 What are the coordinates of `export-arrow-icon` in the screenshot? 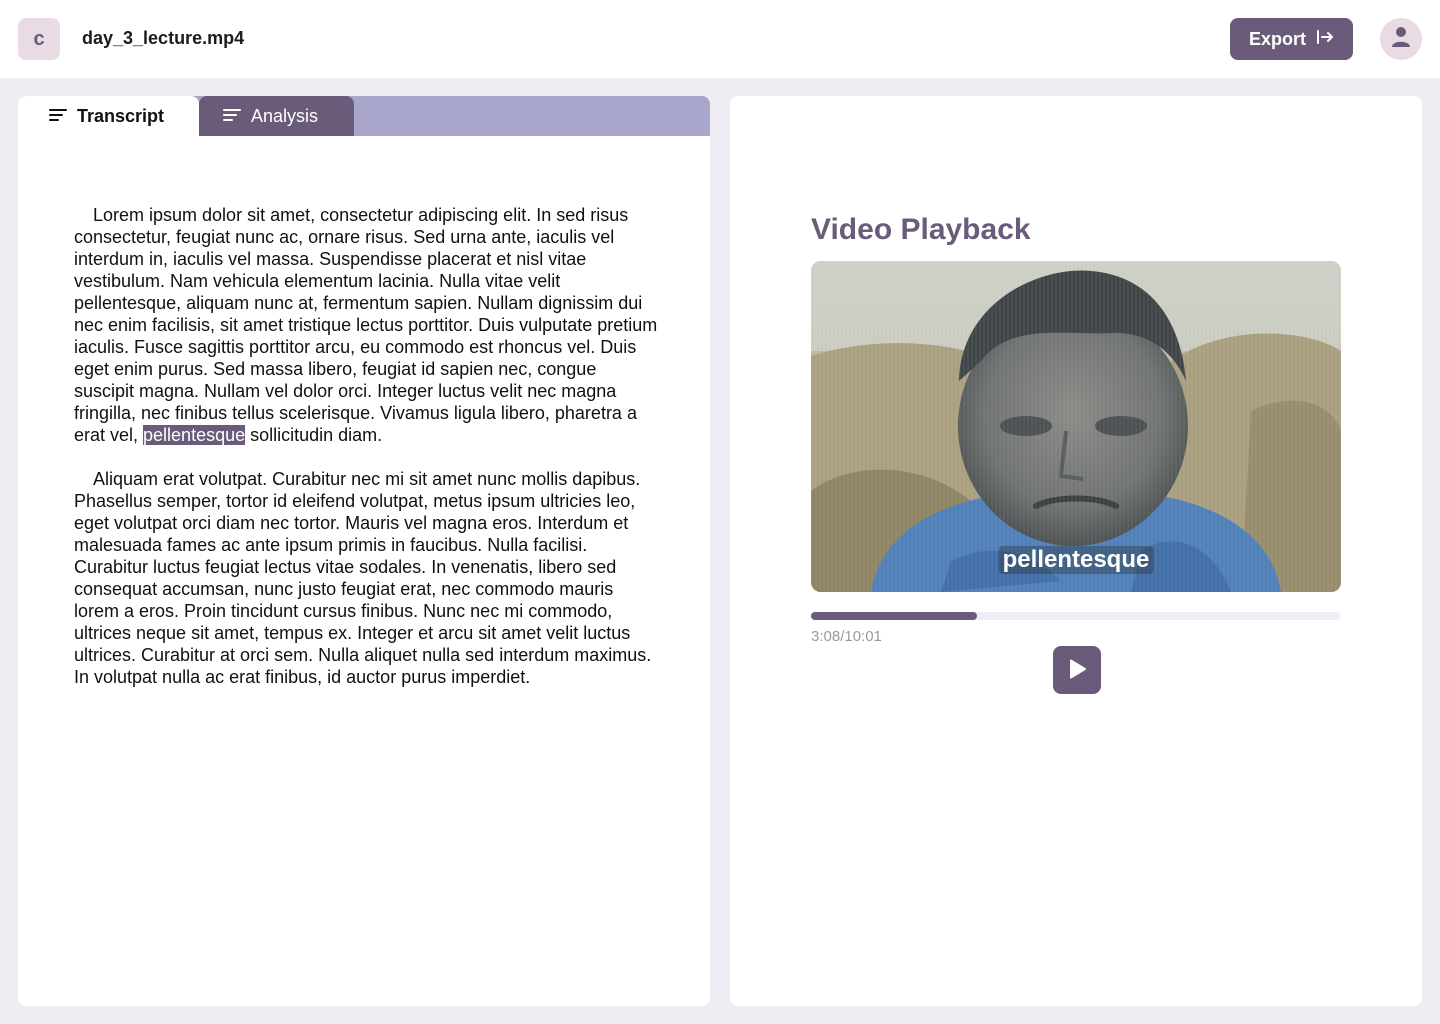 It's located at (1325, 39).